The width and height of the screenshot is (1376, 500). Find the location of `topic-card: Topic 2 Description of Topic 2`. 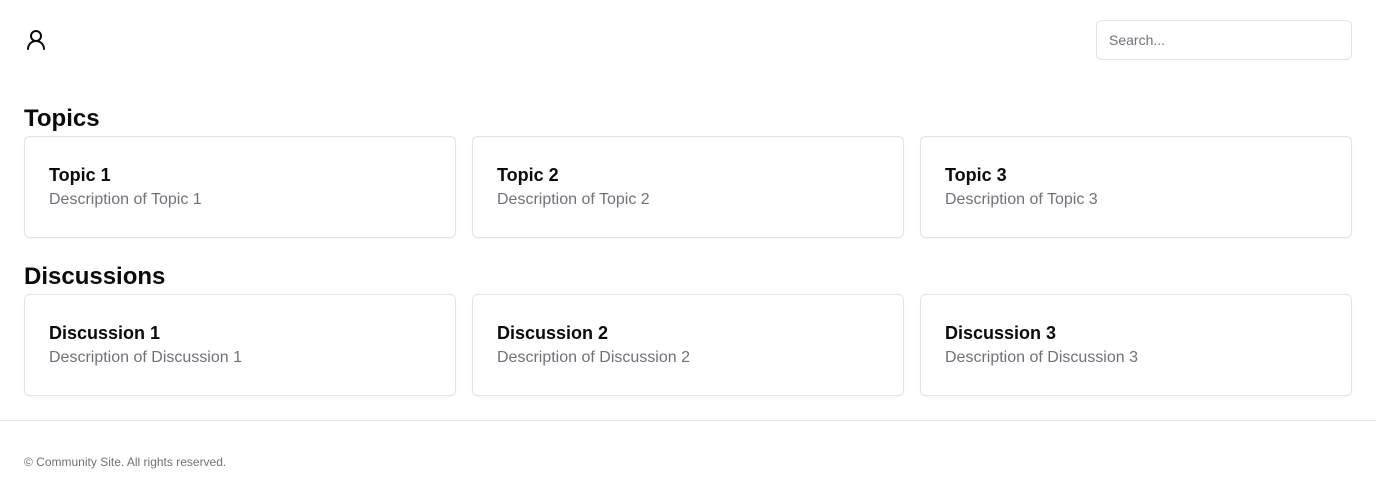

topic-card: Topic 2 Description of Topic 2 is located at coordinates (688, 187).